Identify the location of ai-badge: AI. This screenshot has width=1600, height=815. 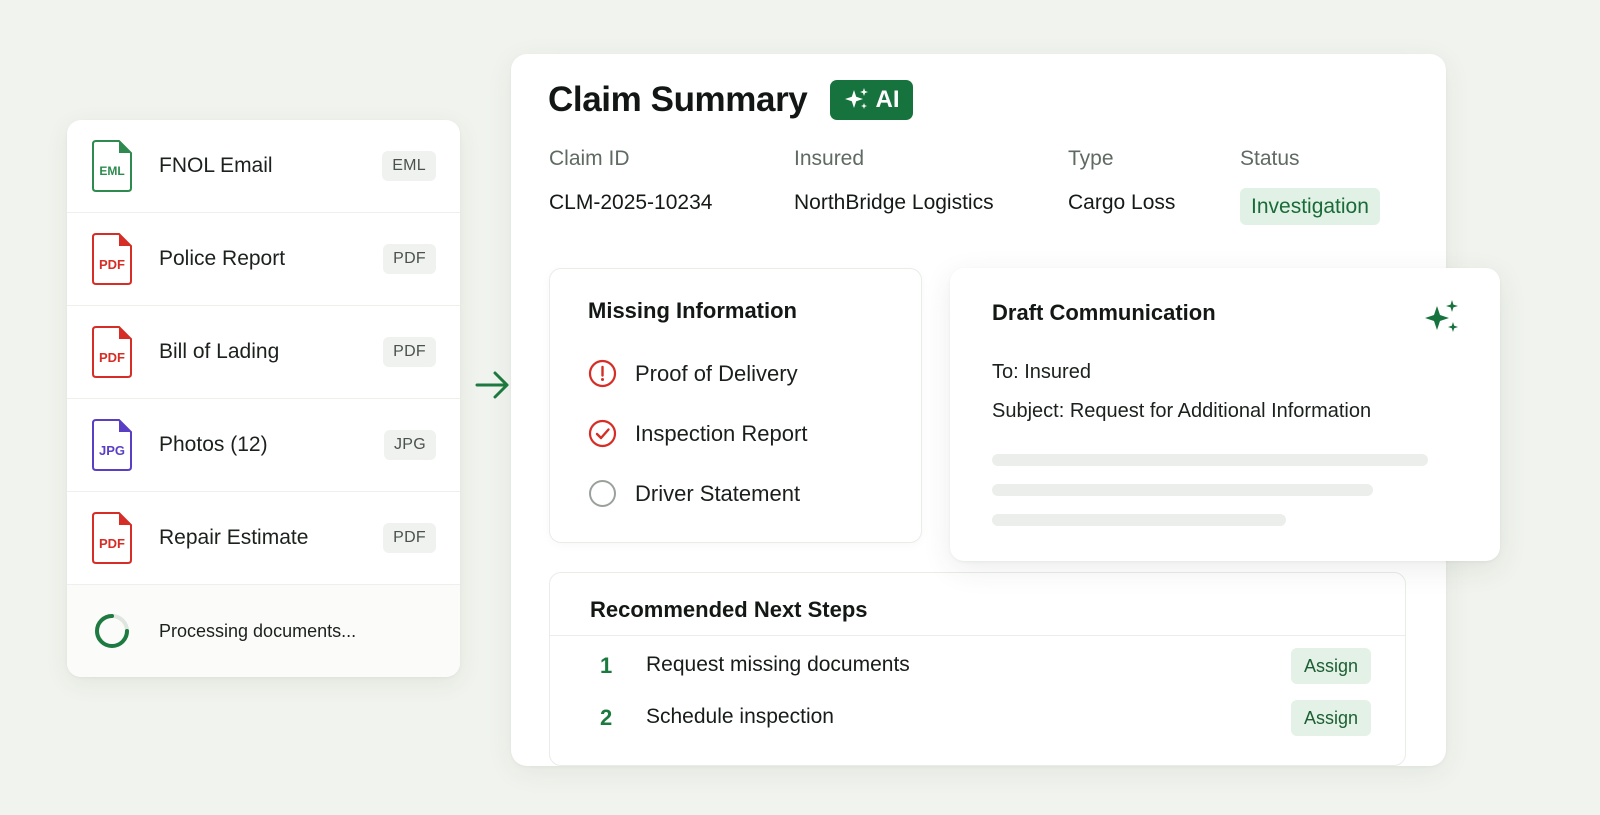
(871, 100).